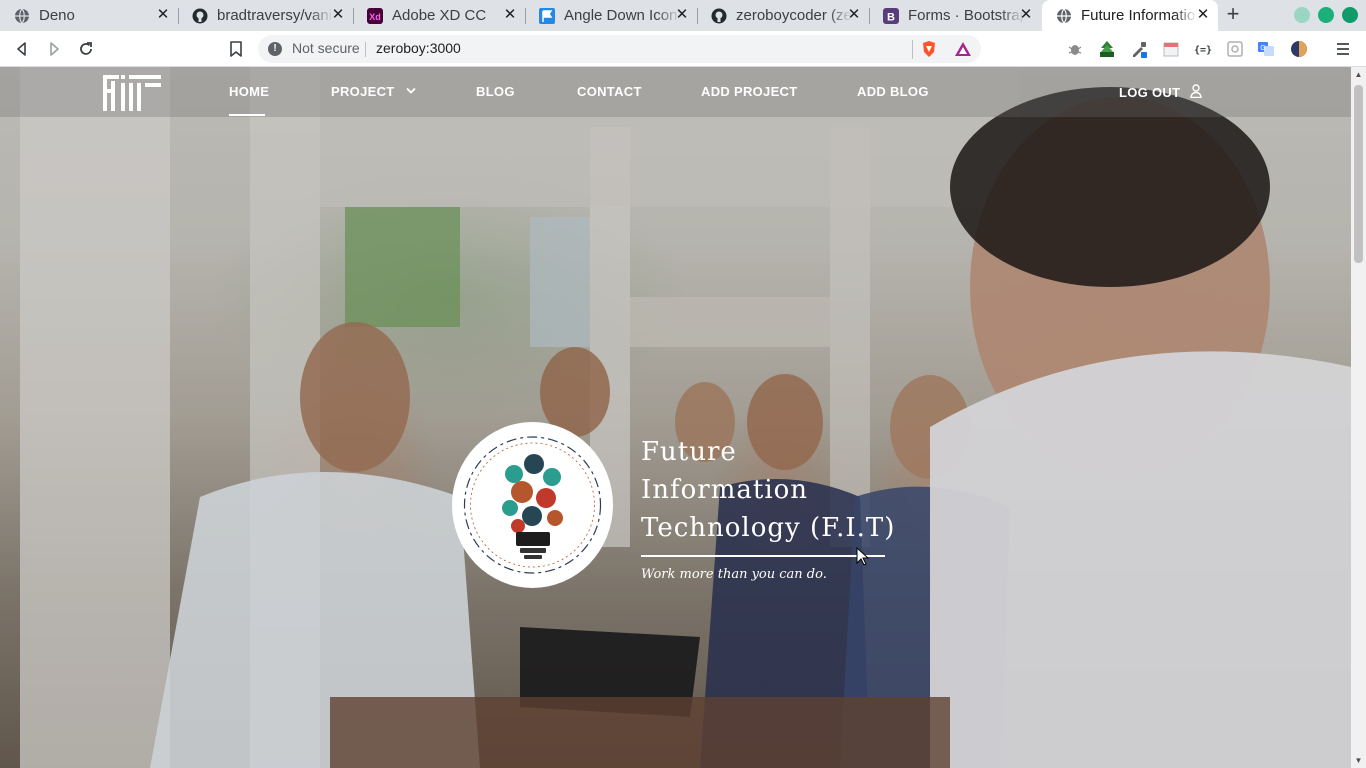 The image size is (1366, 768). Describe the element at coordinates (1350, 15) in the screenshot. I see `window-close-button` at that location.